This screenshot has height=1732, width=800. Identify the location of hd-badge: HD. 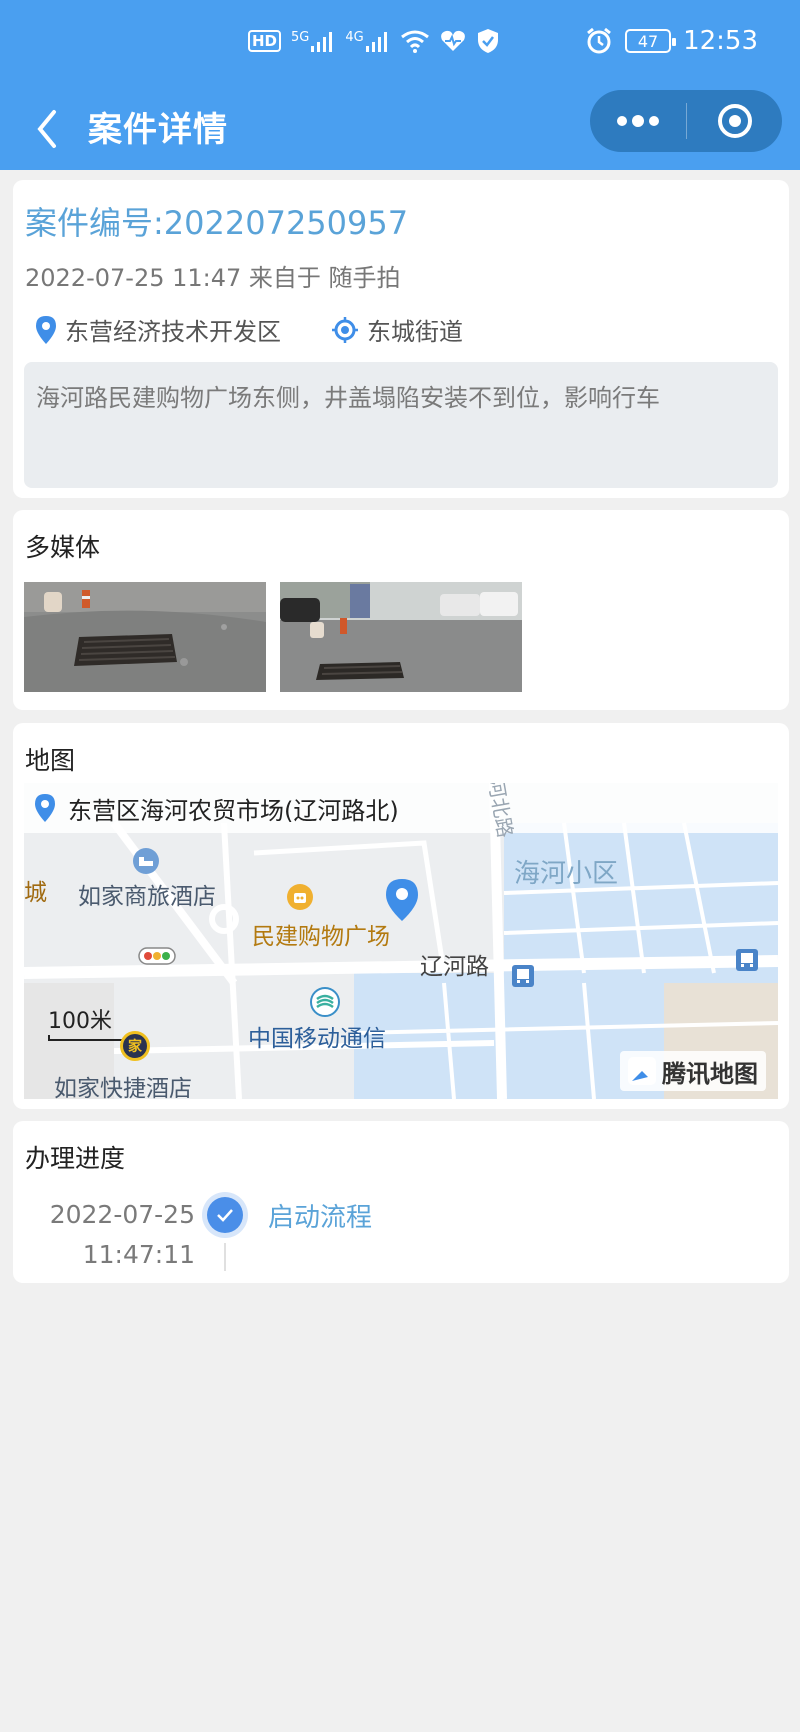
(265, 41).